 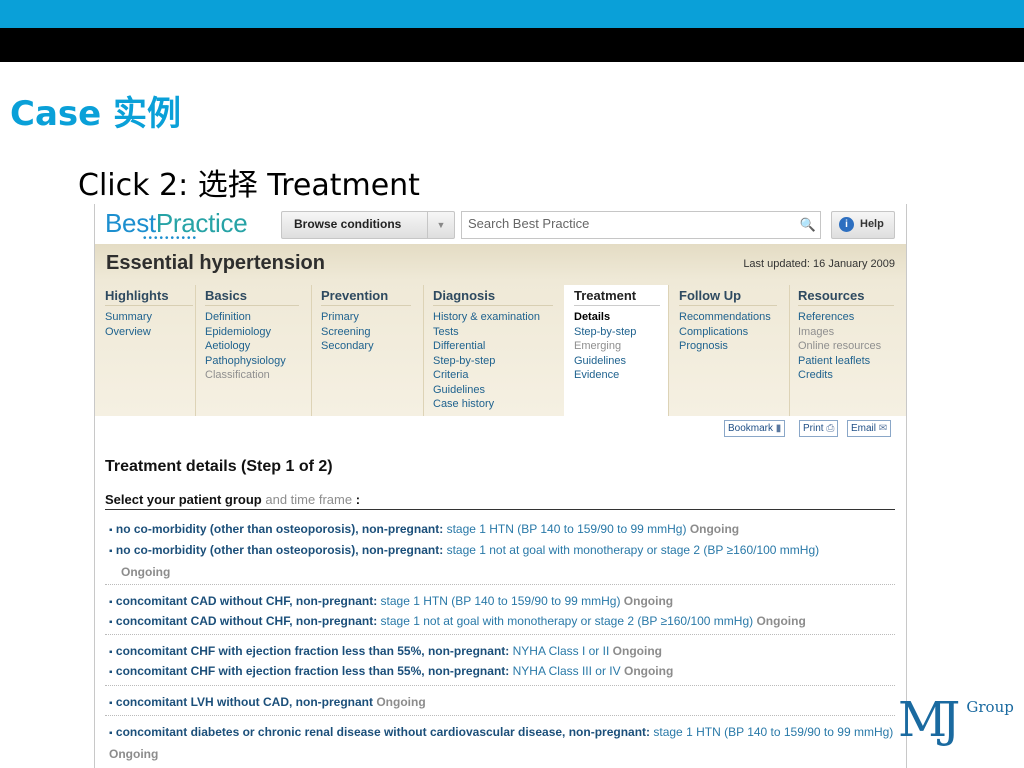 I want to click on nav-heading-prevention: Prevention, so click(x=366, y=297).